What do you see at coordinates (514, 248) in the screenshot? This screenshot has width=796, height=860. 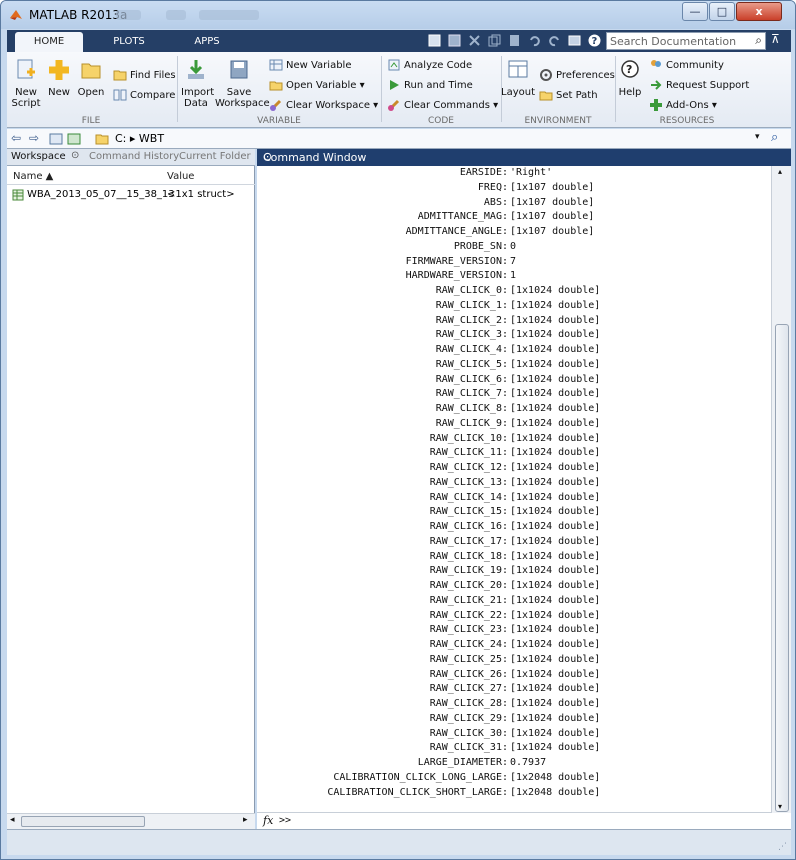 I see `command-output-line: PROBE_SN: 0` at bounding box center [514, 248].